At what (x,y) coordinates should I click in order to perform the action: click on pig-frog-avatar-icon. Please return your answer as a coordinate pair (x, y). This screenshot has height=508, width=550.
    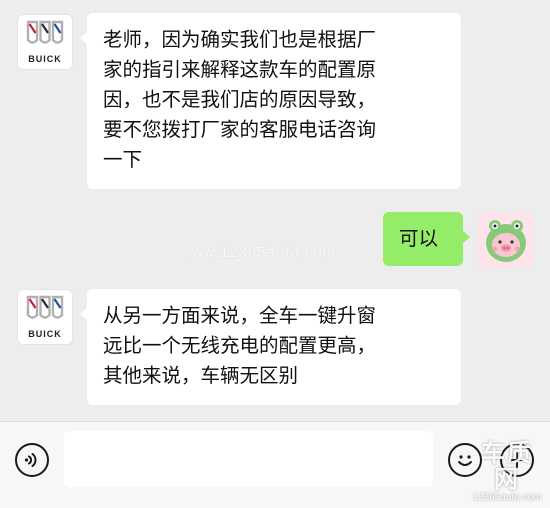
    Looking at the image, I should click on (506, 241).